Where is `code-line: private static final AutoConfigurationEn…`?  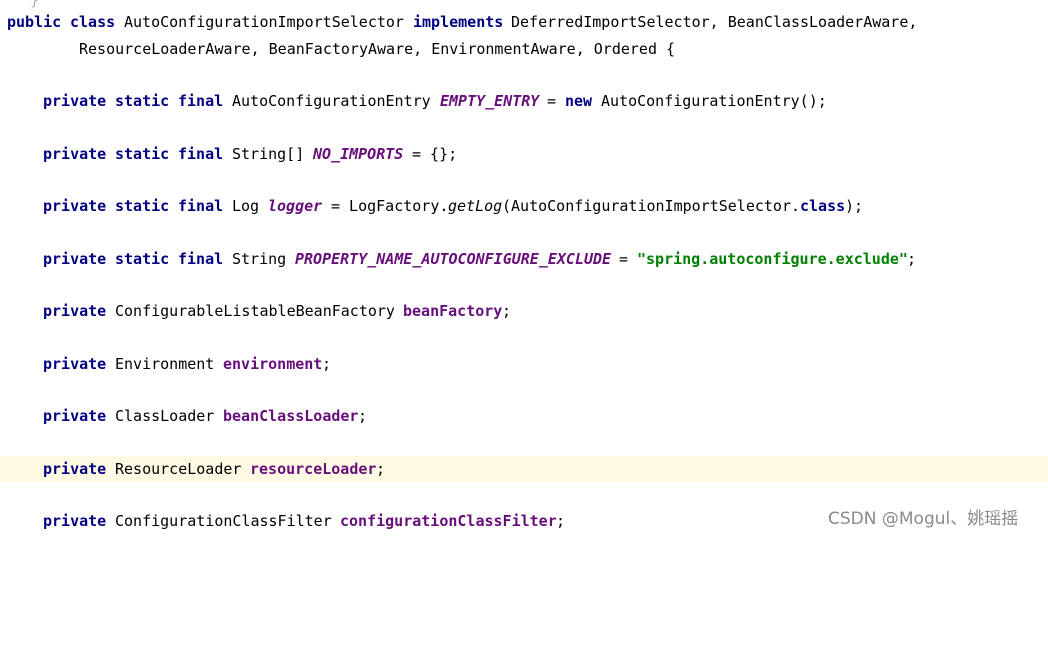
code-line: private static final AutoConfigurationEn… is located at coordinates (524, 101).